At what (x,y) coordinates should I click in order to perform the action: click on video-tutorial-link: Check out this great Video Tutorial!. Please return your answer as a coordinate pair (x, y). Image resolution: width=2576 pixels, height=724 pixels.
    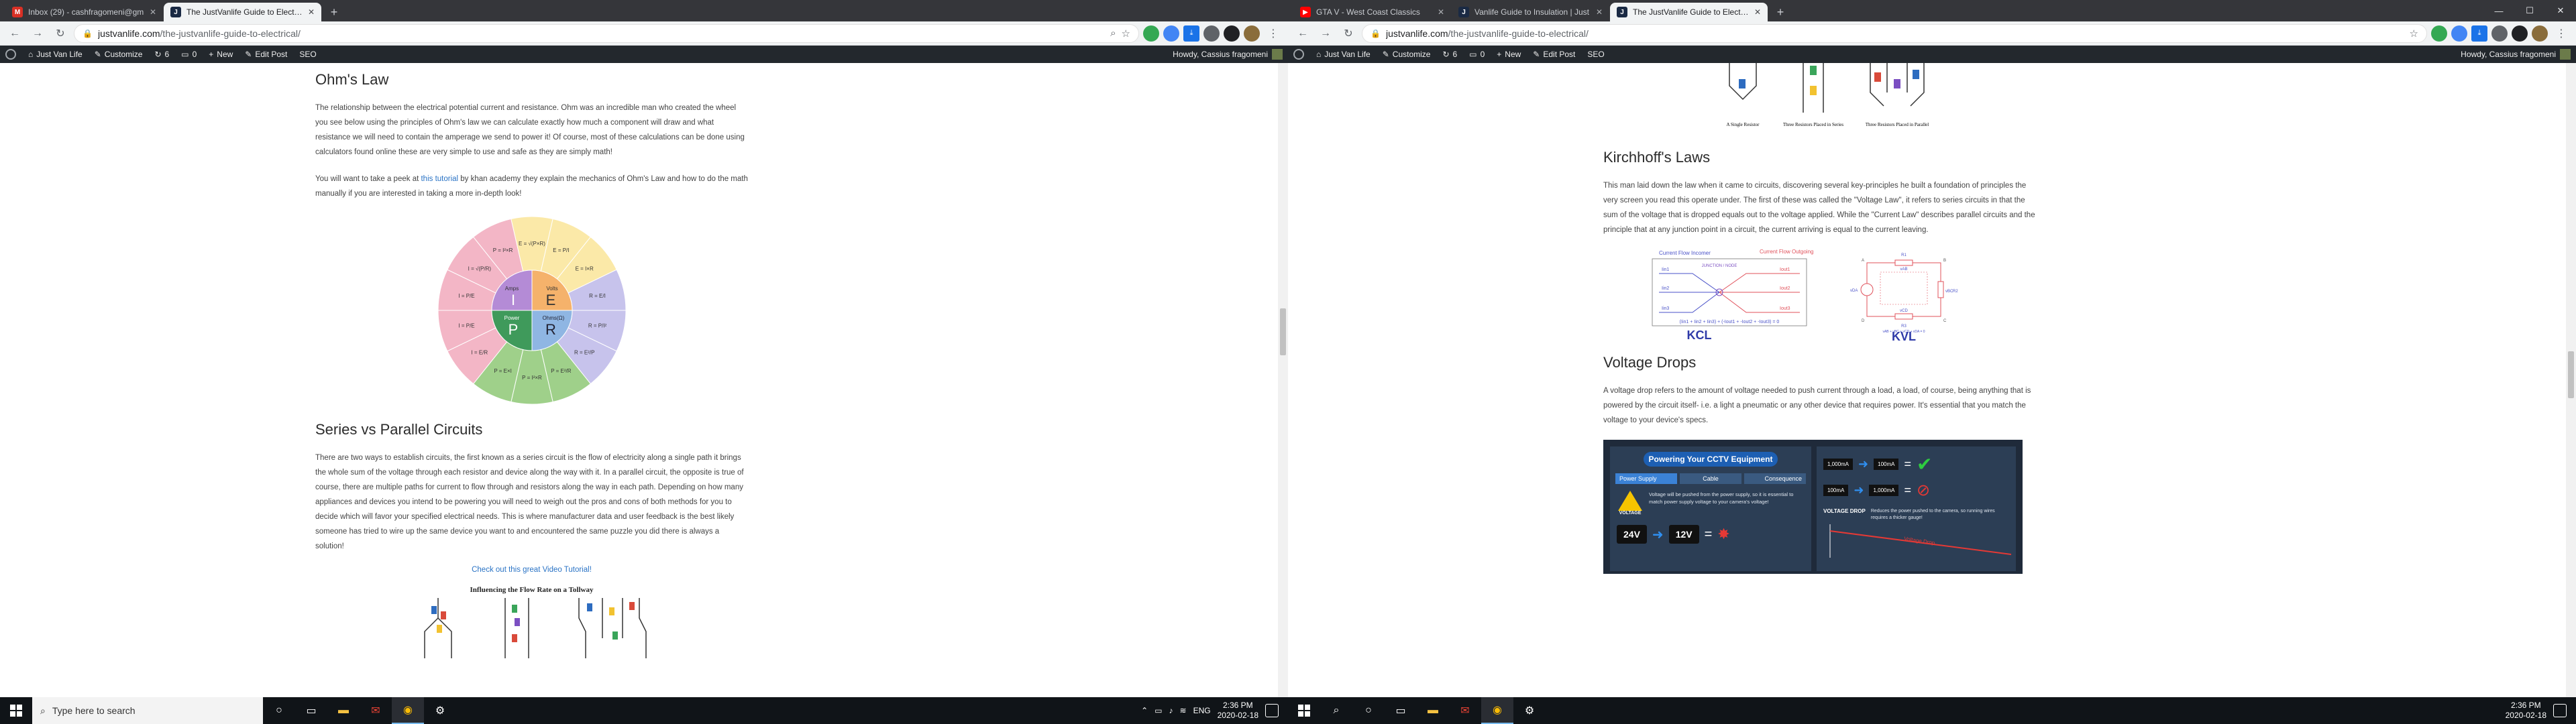
    Looking at the image, I should click on (532, 570).